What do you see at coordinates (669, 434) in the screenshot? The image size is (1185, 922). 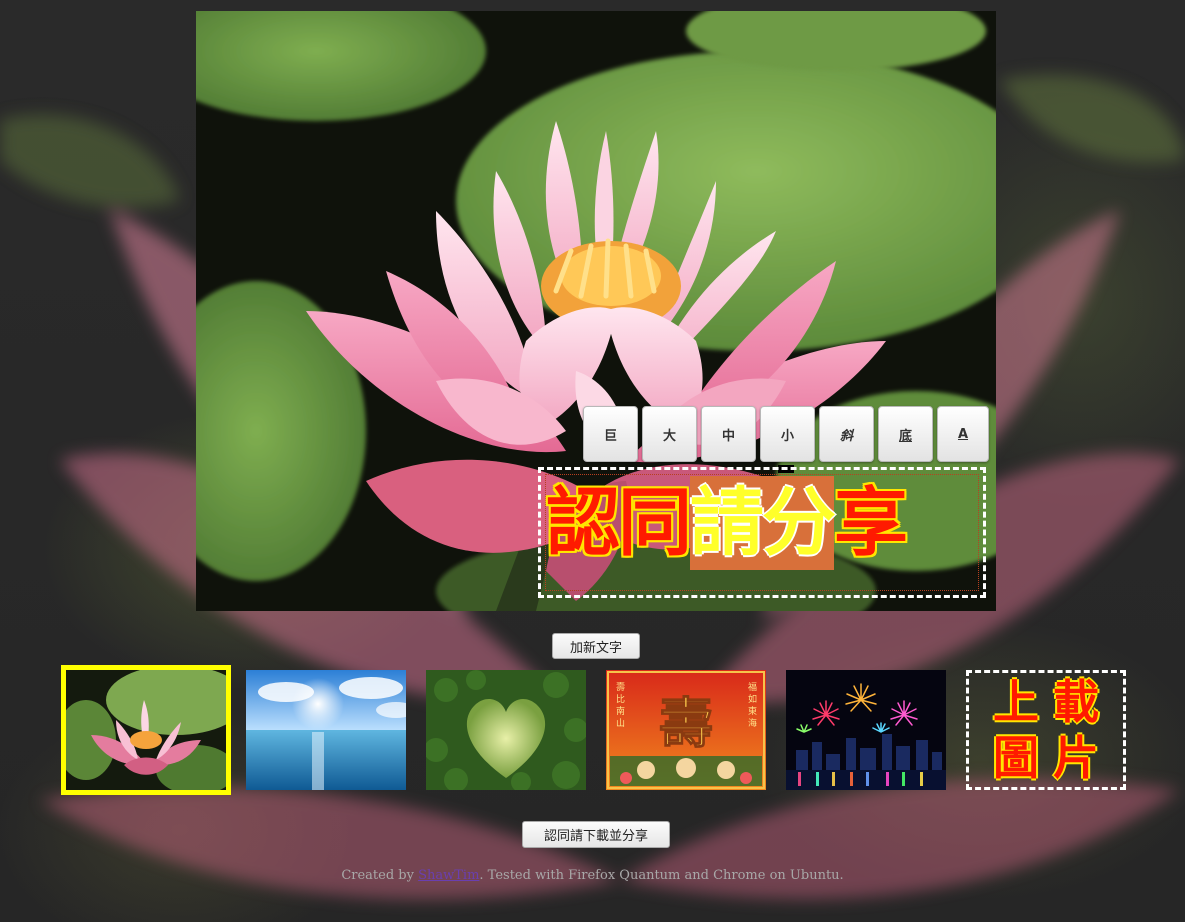 I see `font-size-large-button: 大` at bounding box center [669, 434].